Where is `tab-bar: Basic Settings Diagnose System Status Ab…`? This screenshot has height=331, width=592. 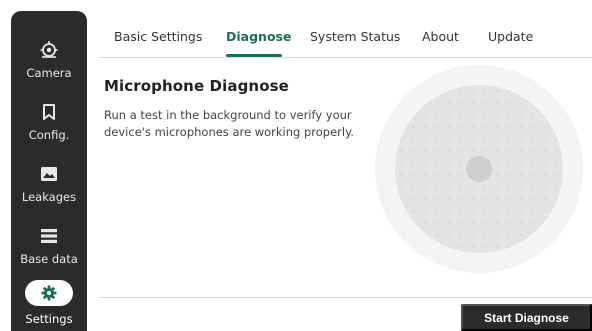 tab-bar: Basic Settings Diagnose System Status Ab… is located at coordinates (345, 29).